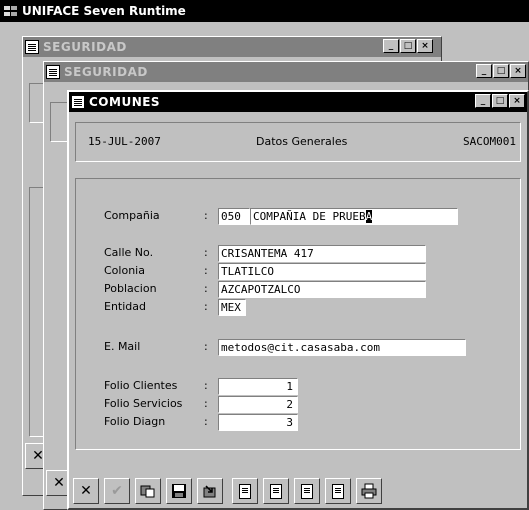  Describe the element at coordinates (124, 270) in the screenshot. I see `colonia-label: Colonia` at that location.